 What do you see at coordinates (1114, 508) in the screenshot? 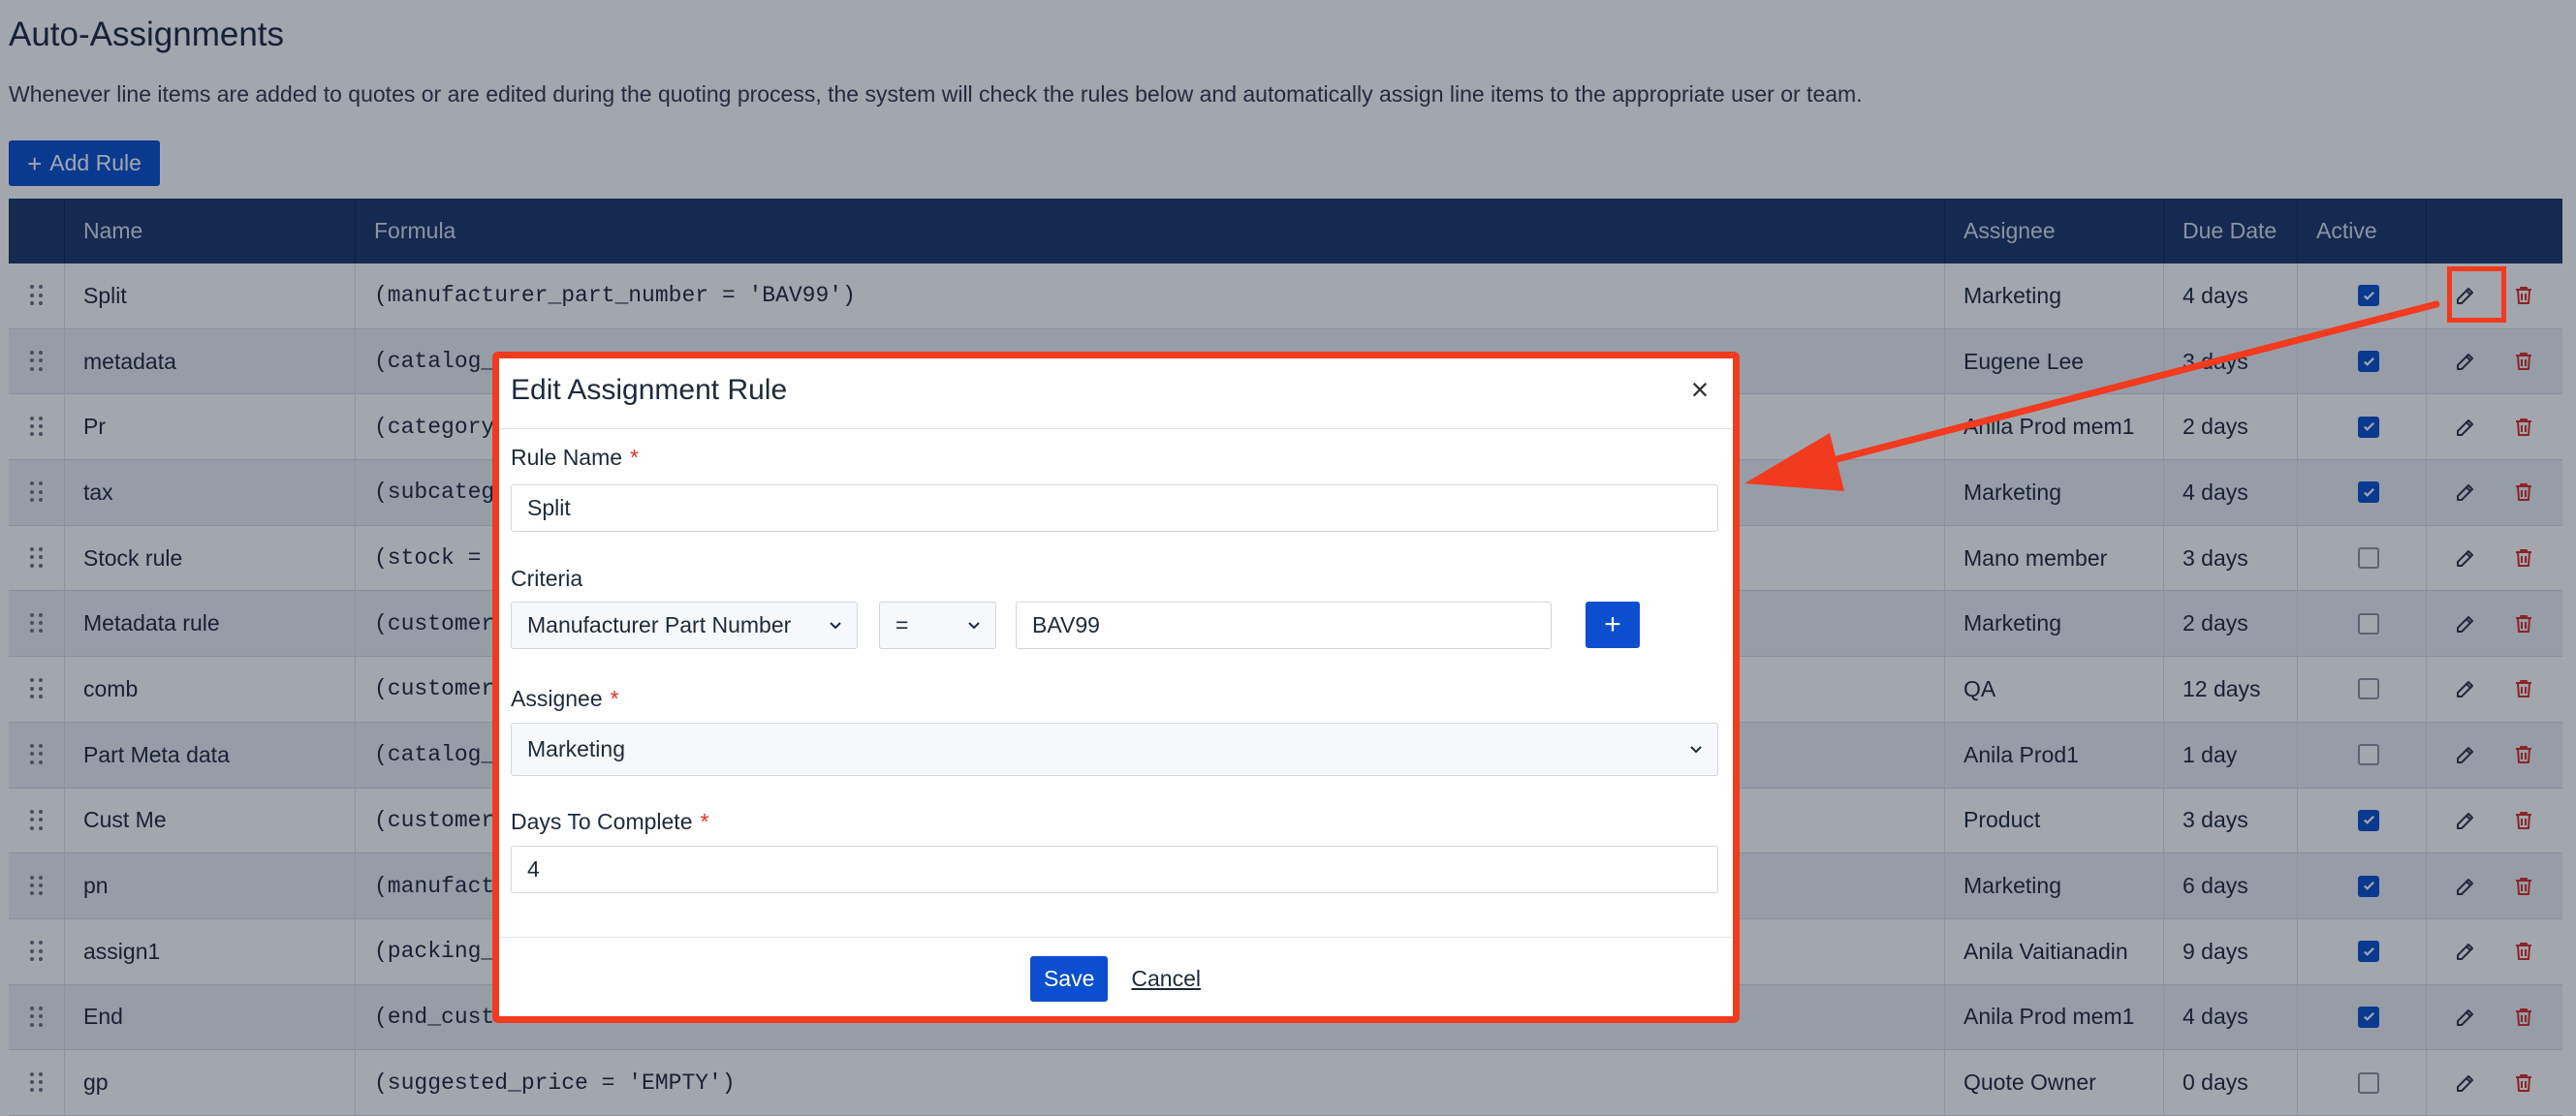
I see `rule-name-input: Split` at bounding box center [1114, 508].